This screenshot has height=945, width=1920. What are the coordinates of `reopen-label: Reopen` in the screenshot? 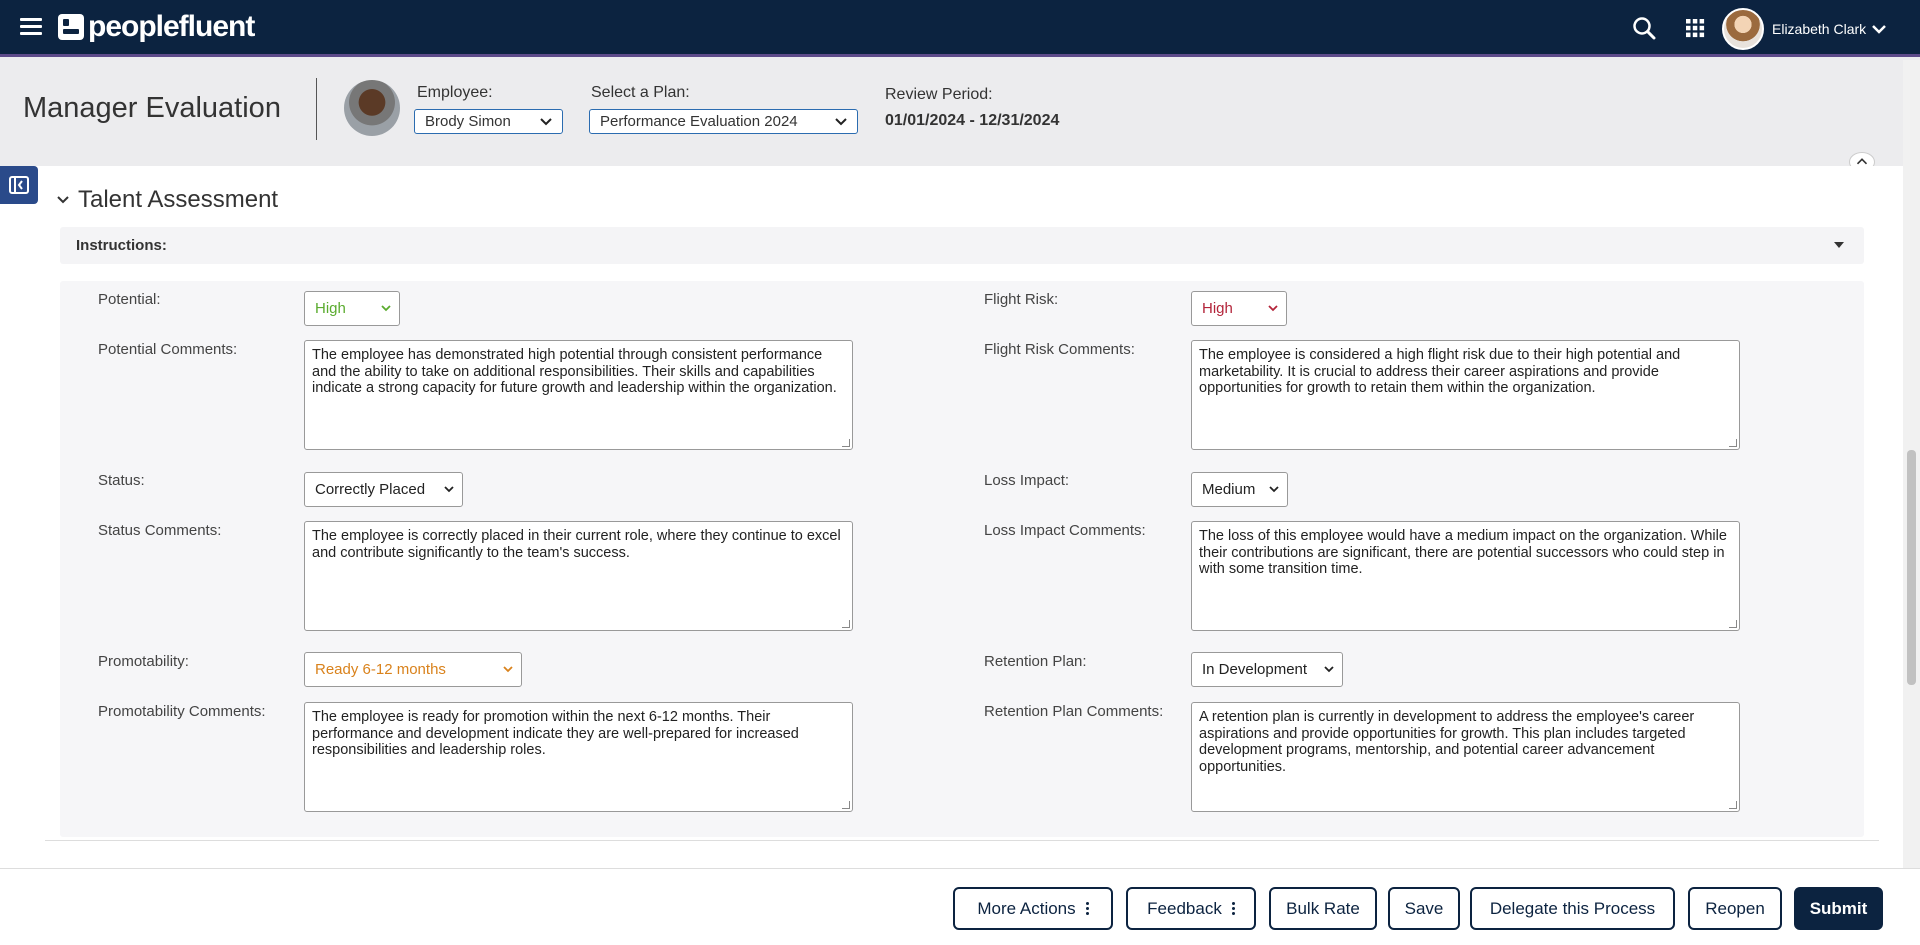 It's located at (1735, 908).